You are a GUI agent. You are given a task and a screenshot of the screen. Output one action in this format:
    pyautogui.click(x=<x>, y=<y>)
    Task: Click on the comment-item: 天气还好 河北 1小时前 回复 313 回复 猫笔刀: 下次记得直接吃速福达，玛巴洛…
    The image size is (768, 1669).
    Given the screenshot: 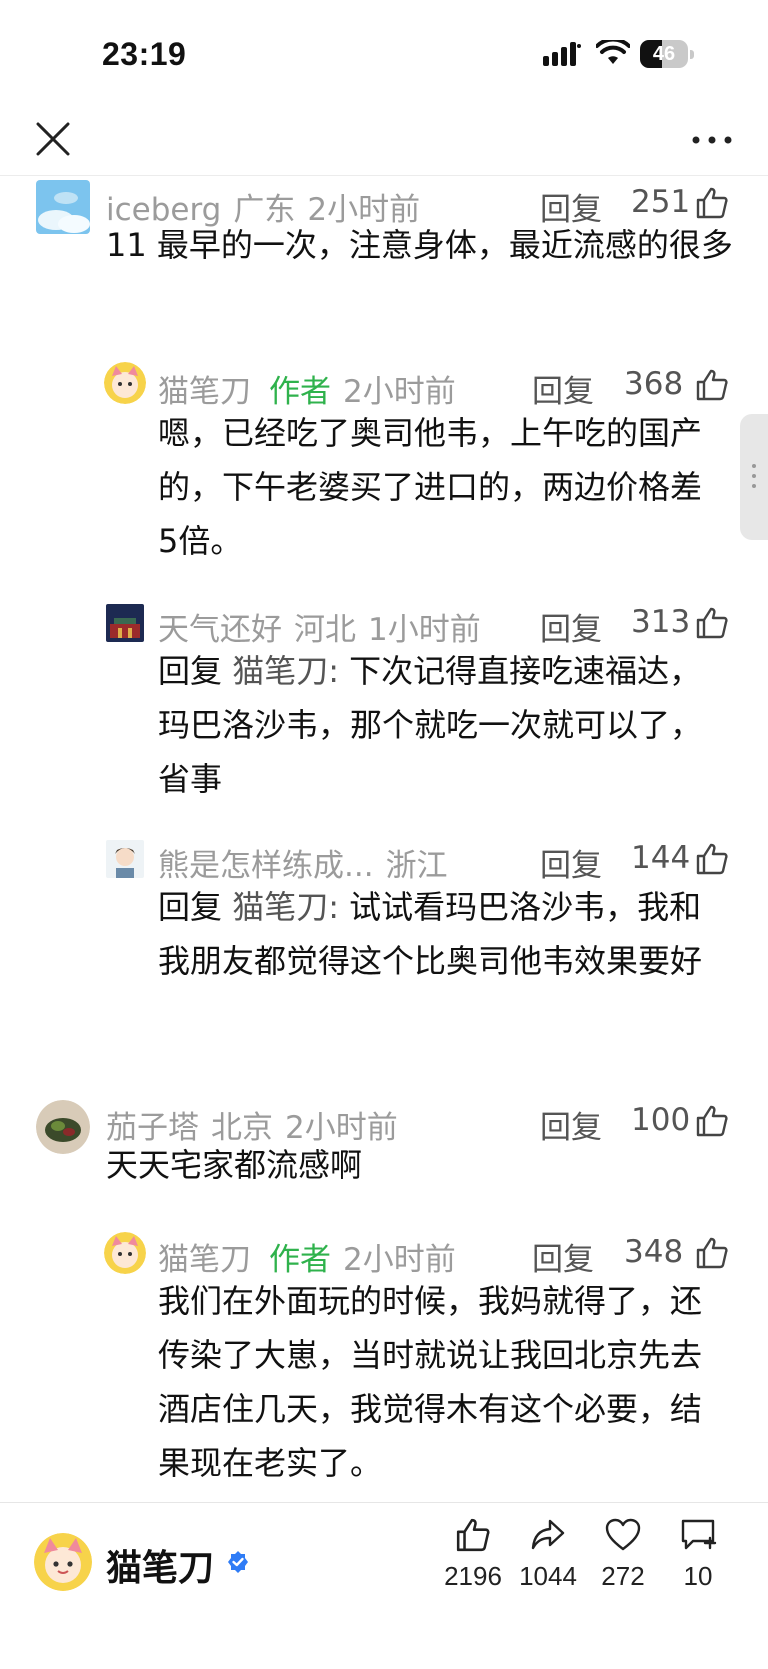 What is the action you would take?
    pyautogui.click(x=384, y=704)
    